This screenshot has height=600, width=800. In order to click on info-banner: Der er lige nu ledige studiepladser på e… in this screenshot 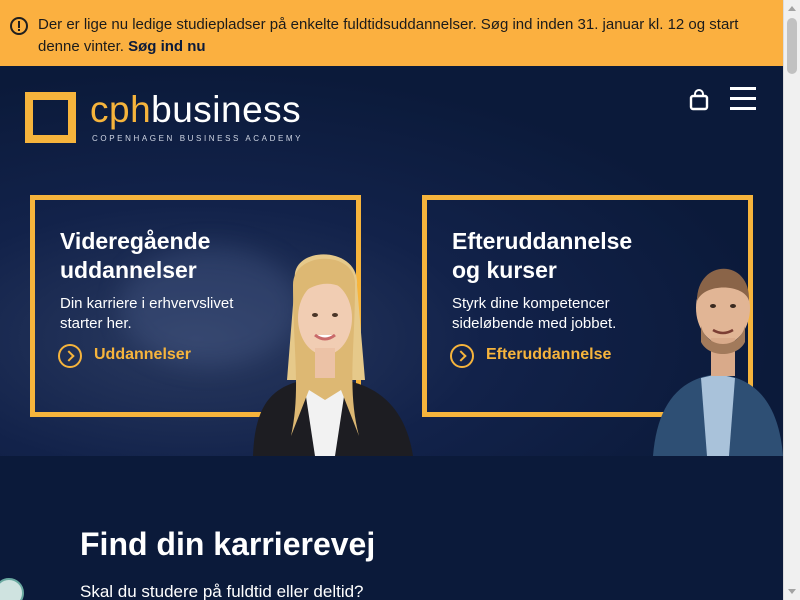, I will do `click(391, 33)`.